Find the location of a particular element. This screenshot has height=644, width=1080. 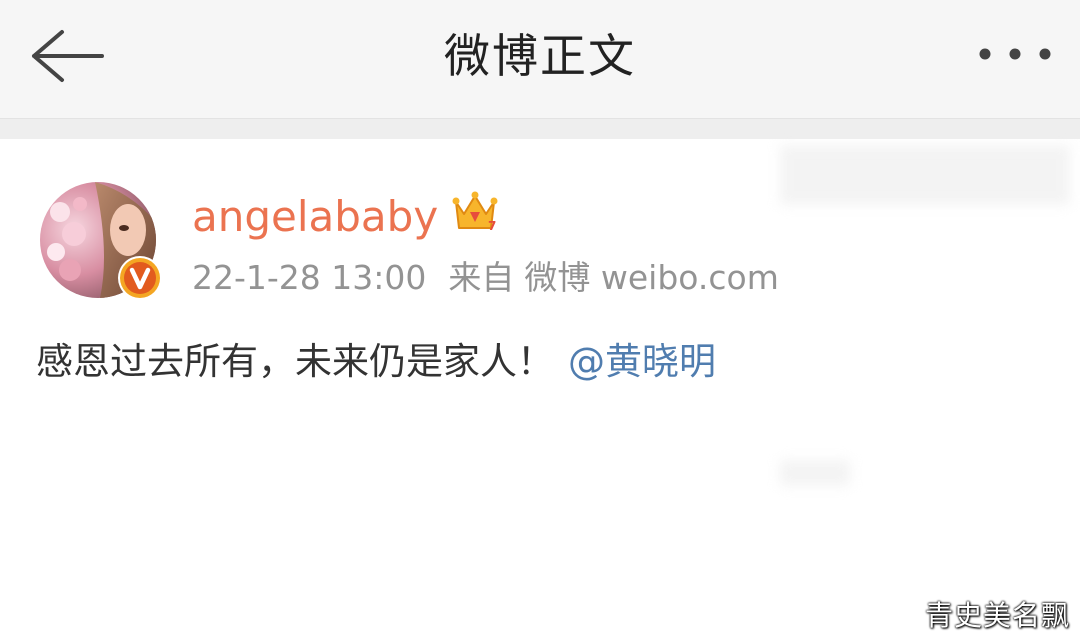

post-meta: 22-1-28 13:00 来自 微博 weibo.com is located at coordinates (496, 278).